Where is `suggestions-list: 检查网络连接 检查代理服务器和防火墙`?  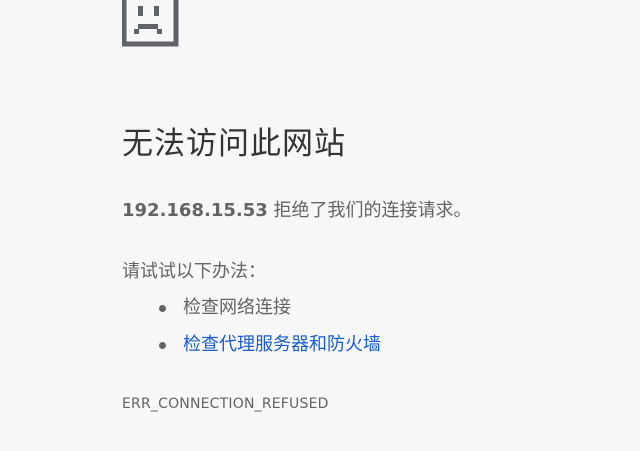
suggestions-list: 检查网络连接 检查代理服务器和防火墙 is located at coordinates (251, 331).